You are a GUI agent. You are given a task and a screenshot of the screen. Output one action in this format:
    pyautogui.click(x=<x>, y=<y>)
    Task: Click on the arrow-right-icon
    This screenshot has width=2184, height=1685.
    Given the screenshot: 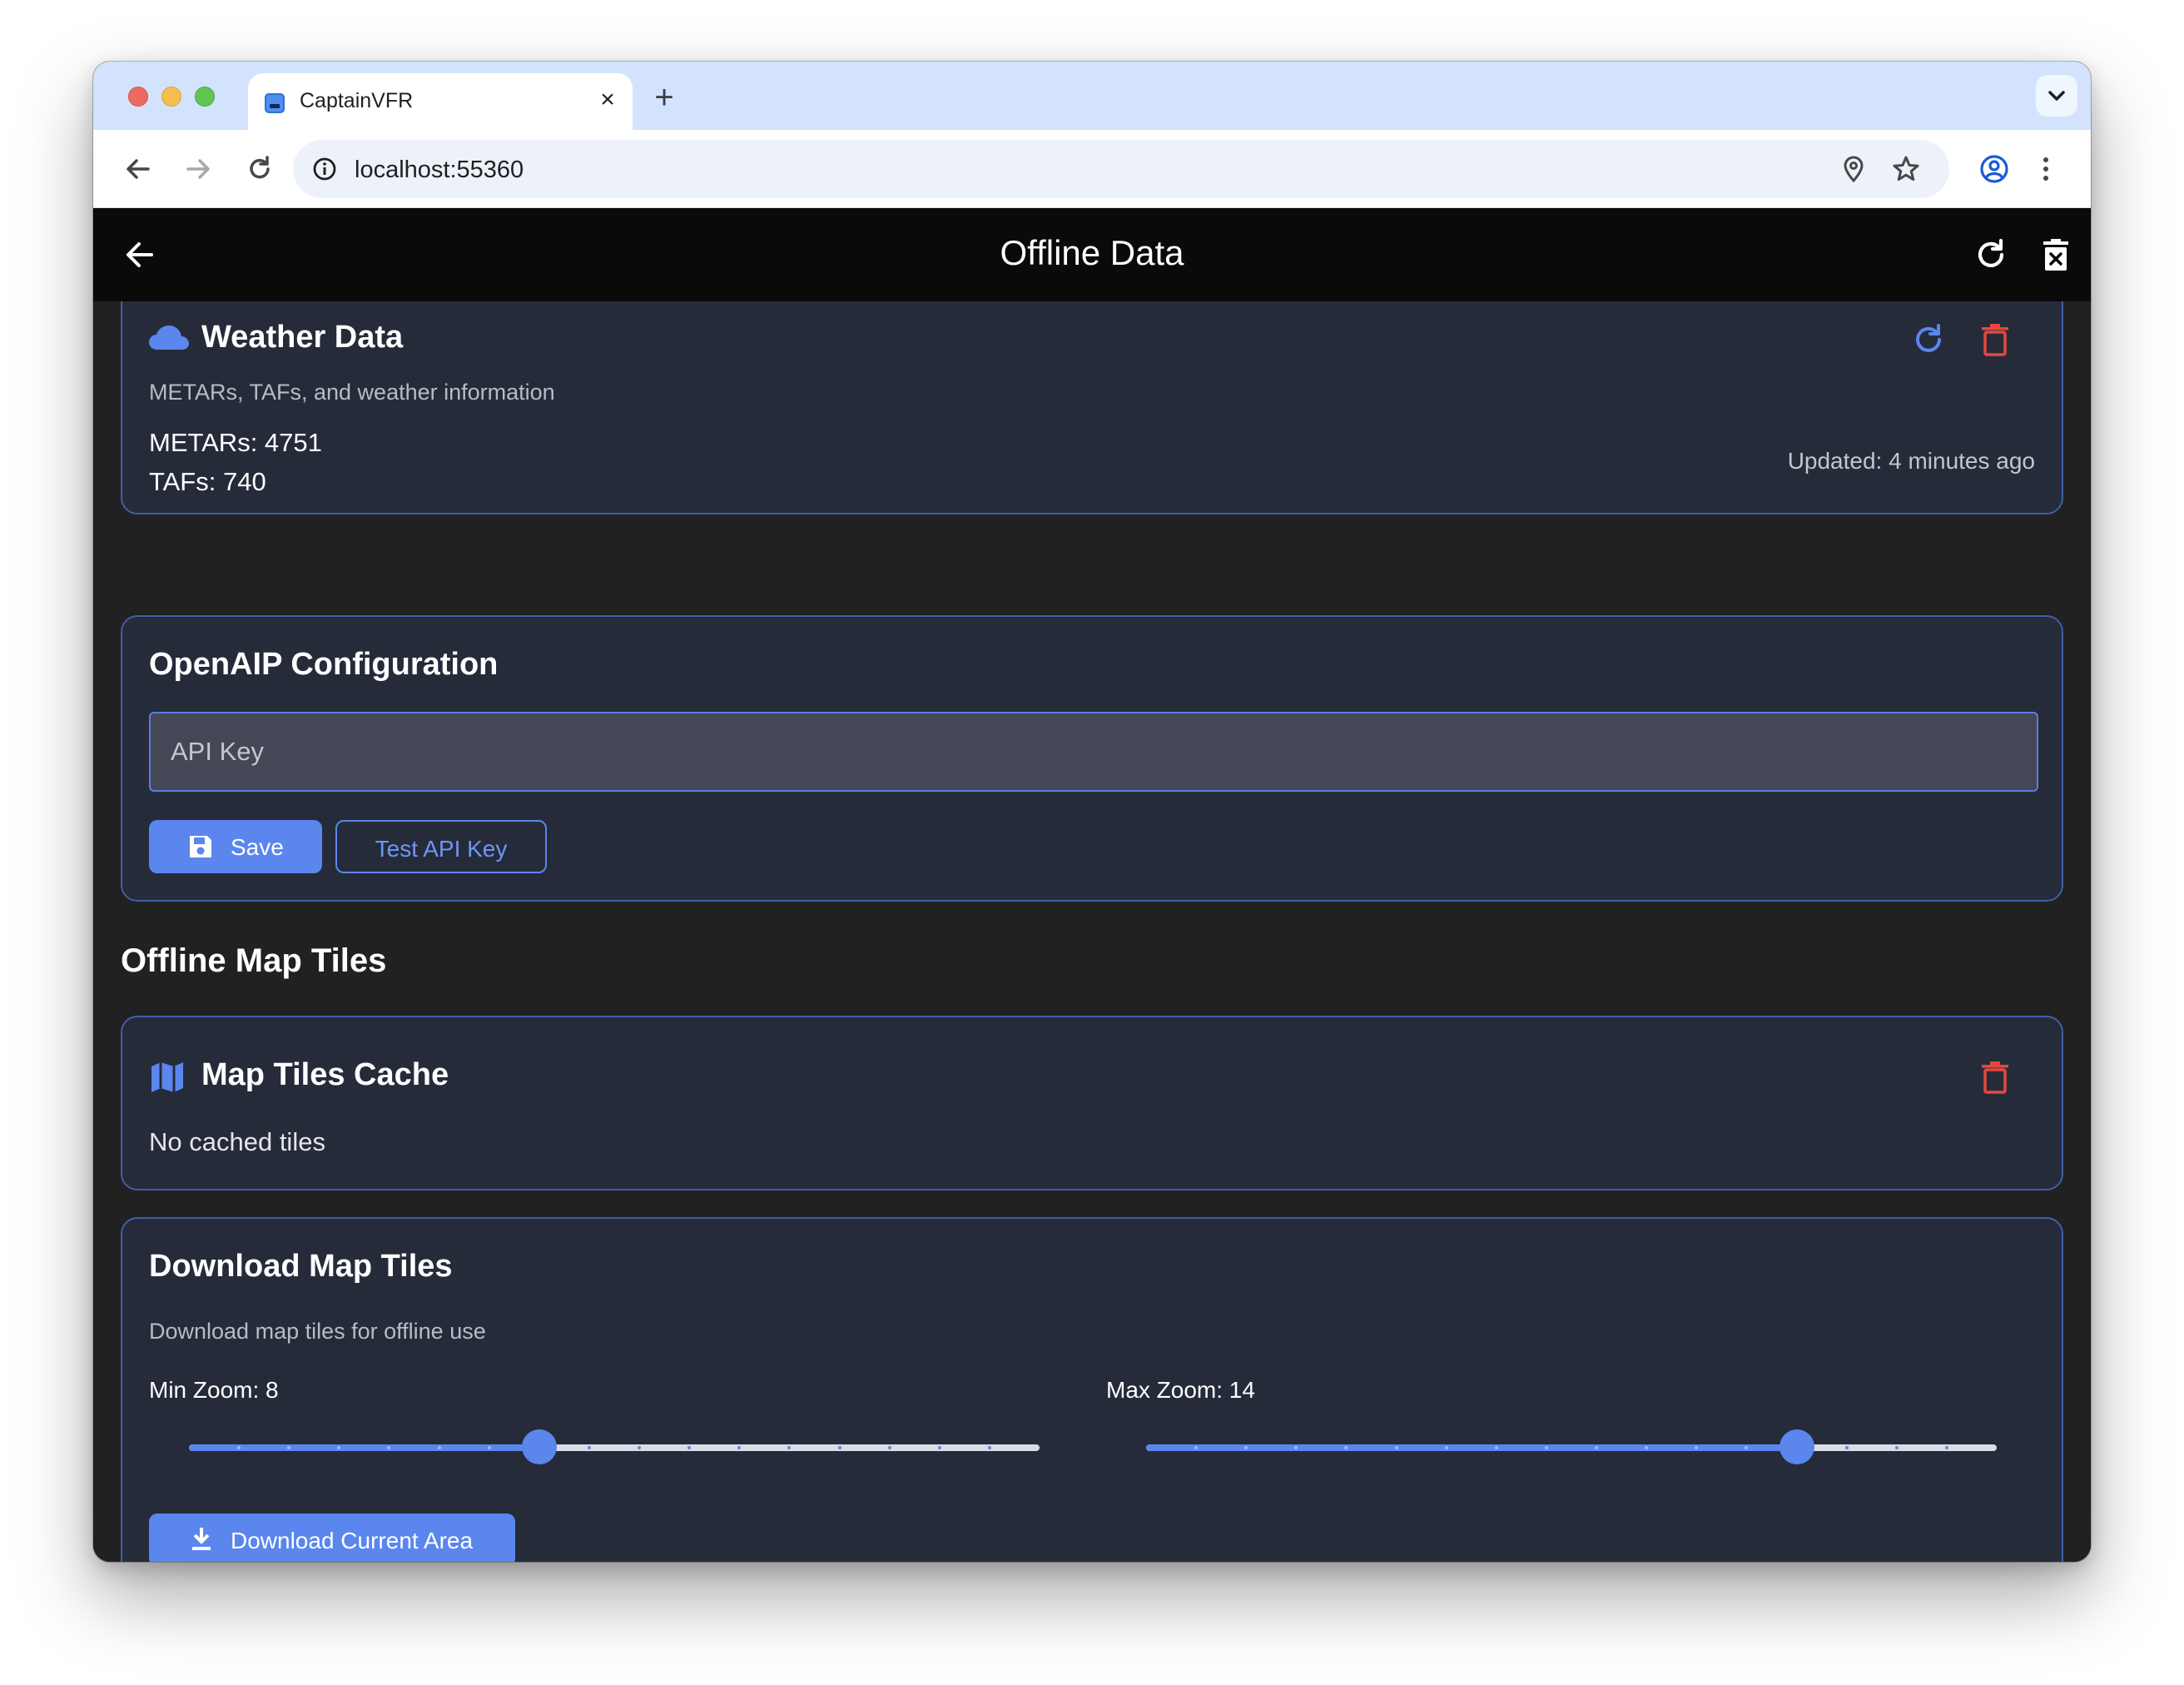 What is the action you would take?
    pyautogui.click(x=198, y=169)
    